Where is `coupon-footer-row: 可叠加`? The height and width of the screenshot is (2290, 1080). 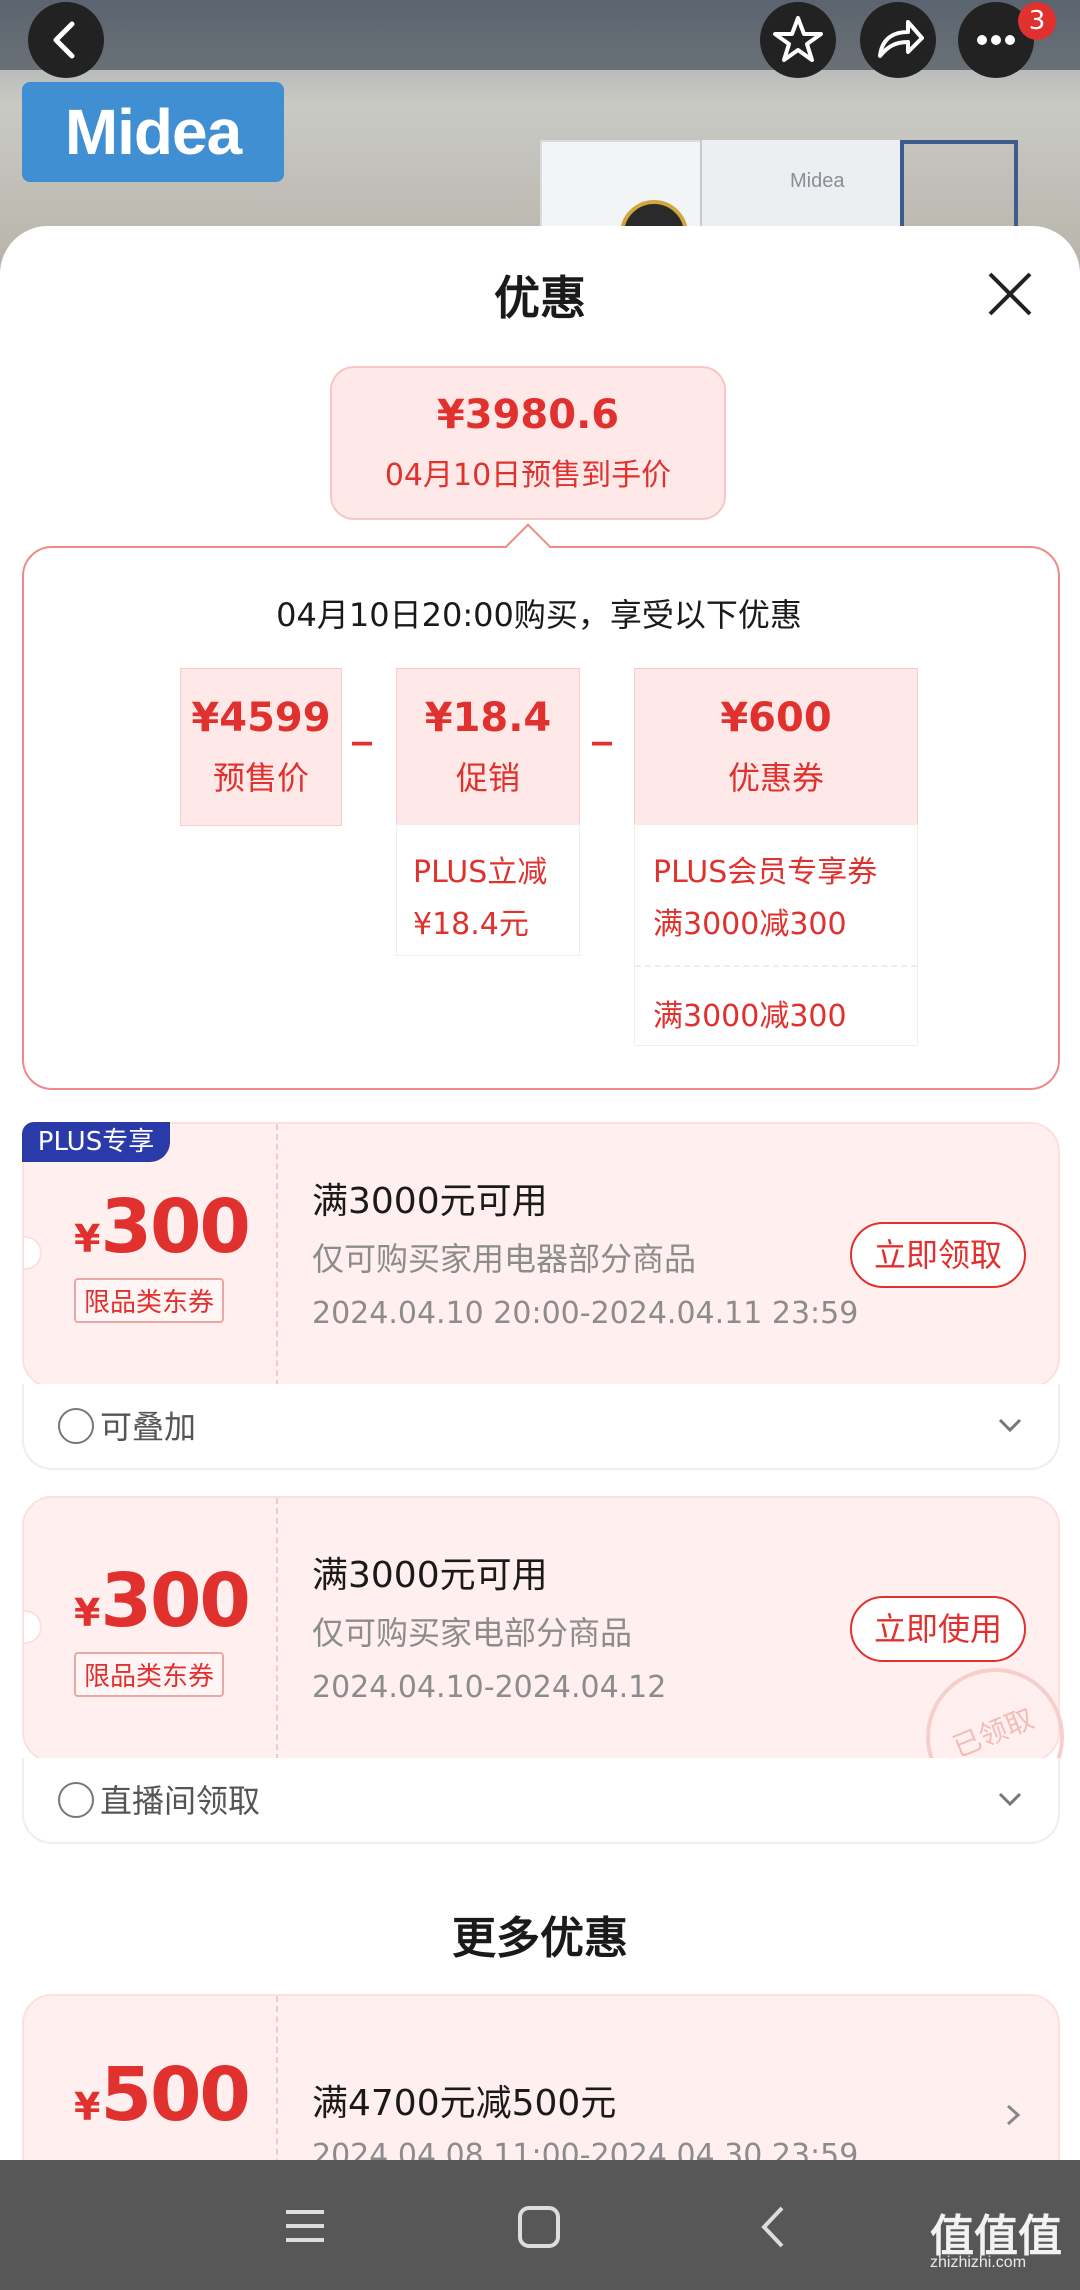 coupon-footer-row: 可叠加 is located at coordinates (541, 1427).